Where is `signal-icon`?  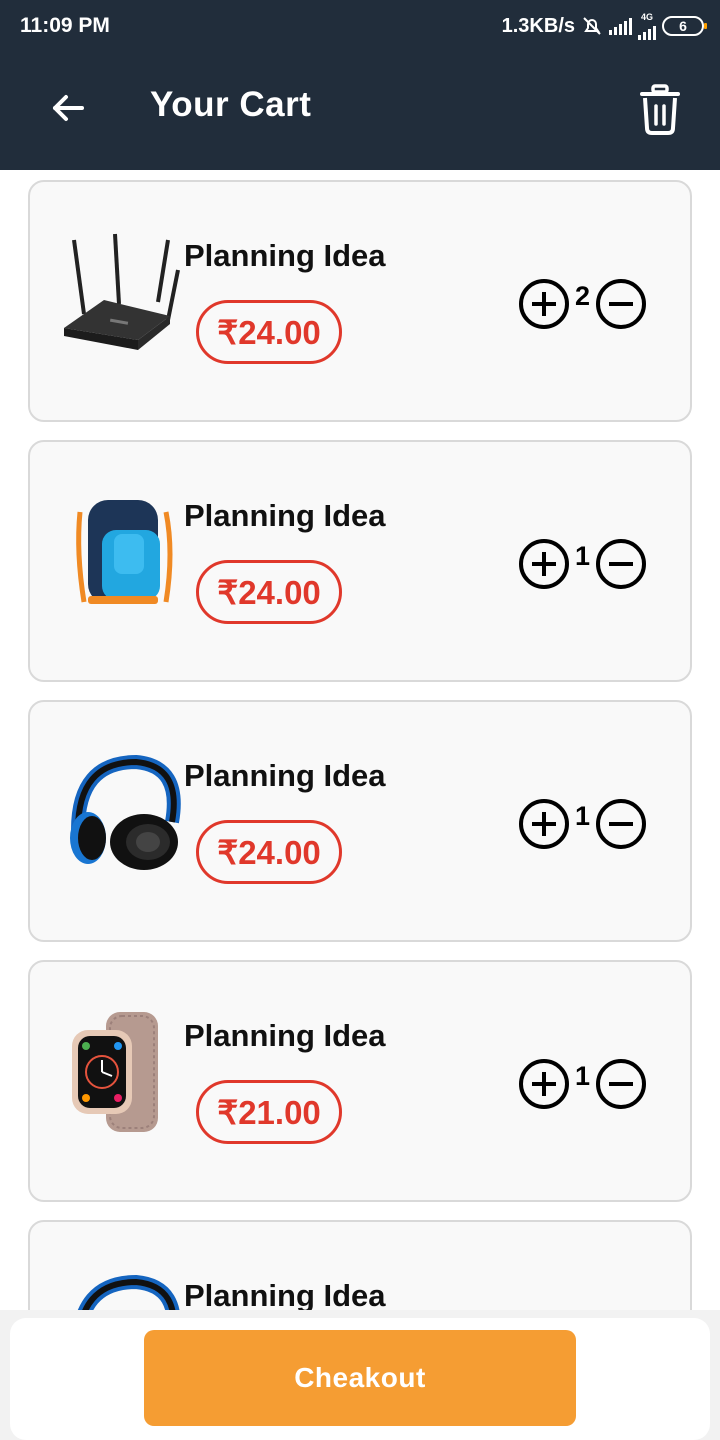 signal-icon is located at coordinates (620, 26).